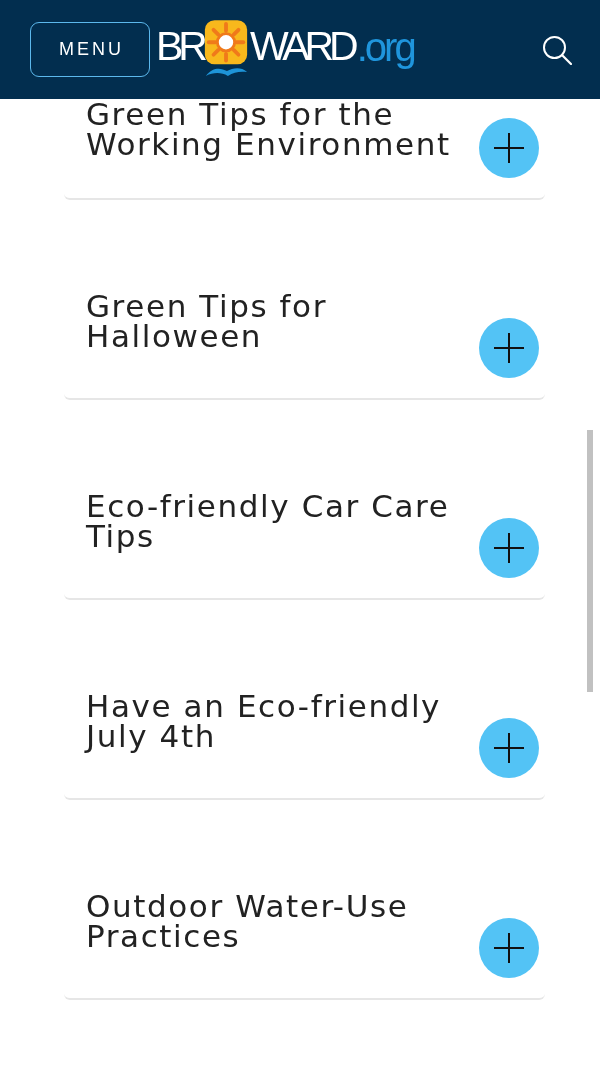 Image resolution: width=600 pixels, height=1065 pixels. What do you see at coordinates (385, 47) in the screenshot?
I see `logo-domain-text: .org` at bounding box center [385, 47].